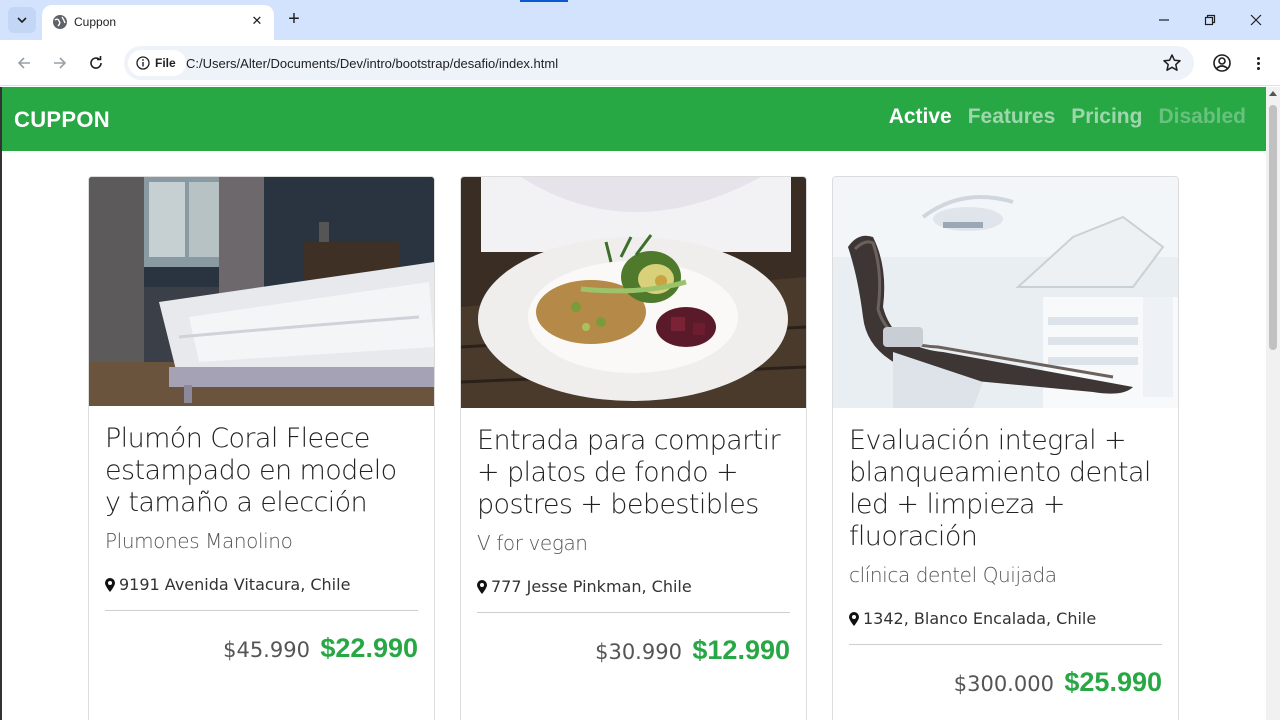 The height and width of the screenshot is (720, 1280). I want to click on close-window-button, so click(1256, 20).